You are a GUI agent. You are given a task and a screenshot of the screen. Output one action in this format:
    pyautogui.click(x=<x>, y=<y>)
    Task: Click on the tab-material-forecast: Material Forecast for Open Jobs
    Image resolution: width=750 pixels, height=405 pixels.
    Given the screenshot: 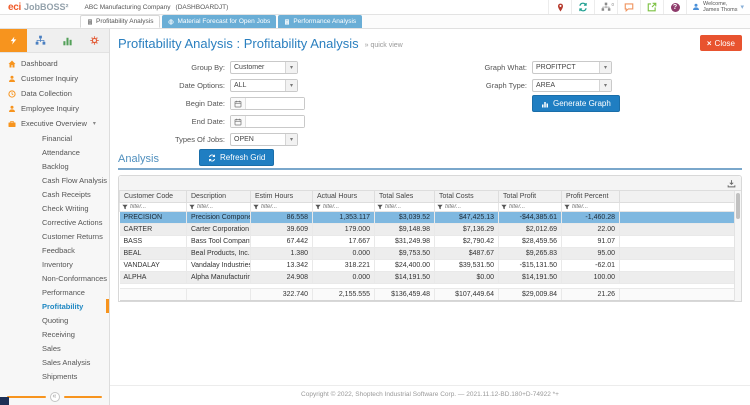 What is the action you would take?
    pyautogui.click(x=219, y=21)
    